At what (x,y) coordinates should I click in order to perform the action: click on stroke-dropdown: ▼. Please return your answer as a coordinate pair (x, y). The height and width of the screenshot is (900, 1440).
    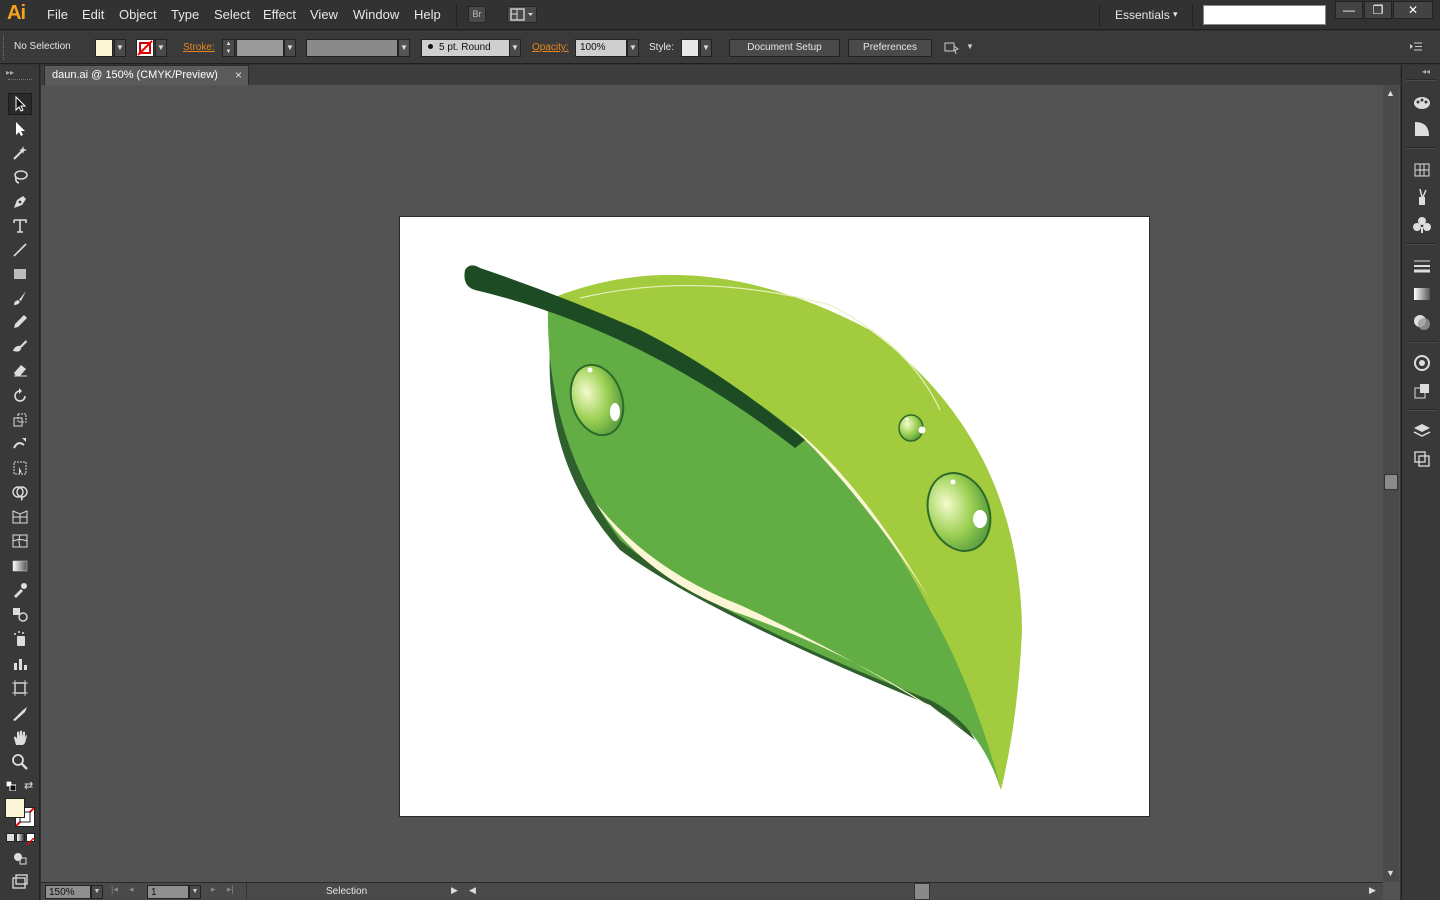
    Looking at the image, I should click on (161, 48).